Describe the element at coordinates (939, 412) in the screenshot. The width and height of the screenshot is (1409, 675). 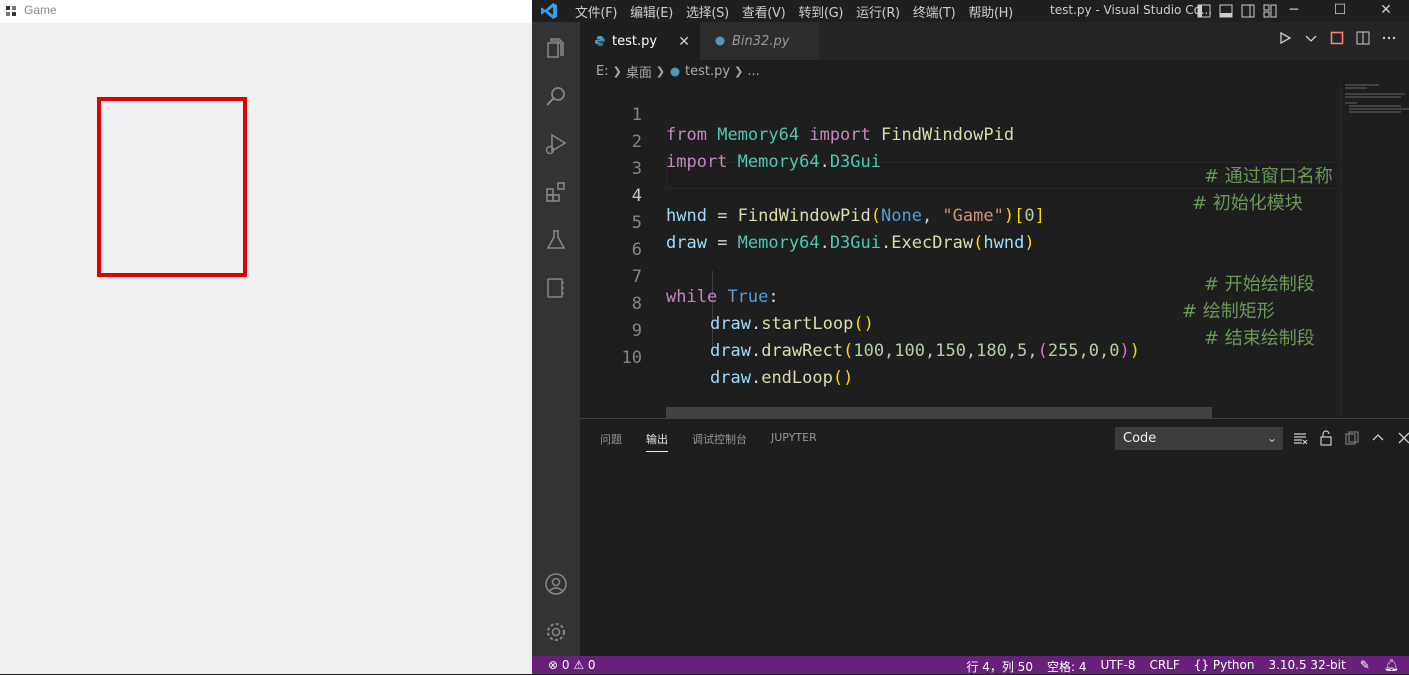
I see `horizontal-scrollbar` at that location.